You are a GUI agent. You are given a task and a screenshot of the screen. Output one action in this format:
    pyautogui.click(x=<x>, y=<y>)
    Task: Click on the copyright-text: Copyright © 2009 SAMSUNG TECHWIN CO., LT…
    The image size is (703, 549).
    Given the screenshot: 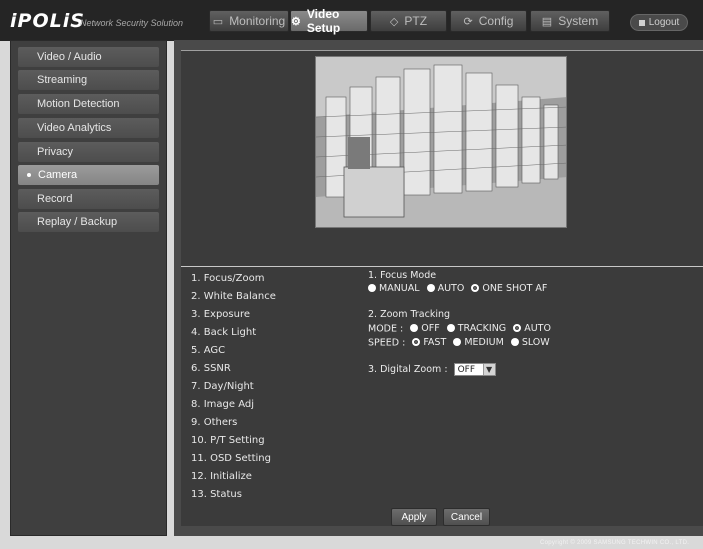 What is the action you would take?
    pyautogui.click(x=615, y=543)
    